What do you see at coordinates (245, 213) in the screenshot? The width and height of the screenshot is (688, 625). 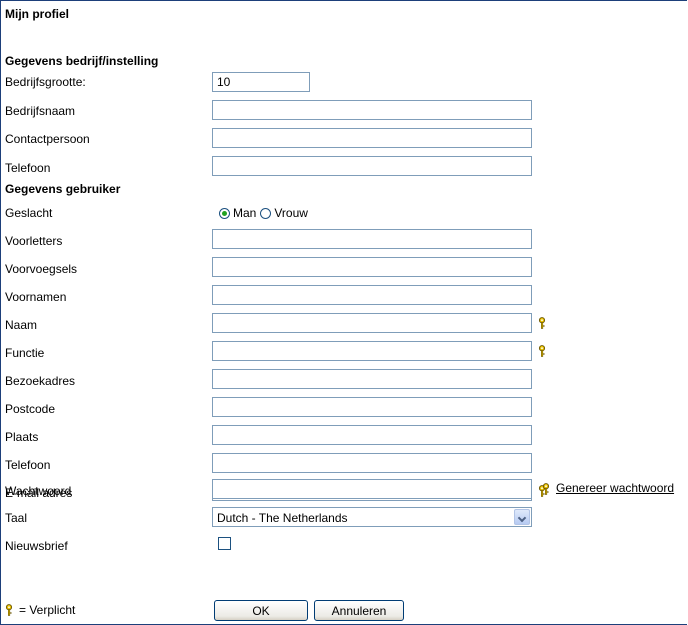 I see `gender-label-male: Man` at bounding box center [245, 213].